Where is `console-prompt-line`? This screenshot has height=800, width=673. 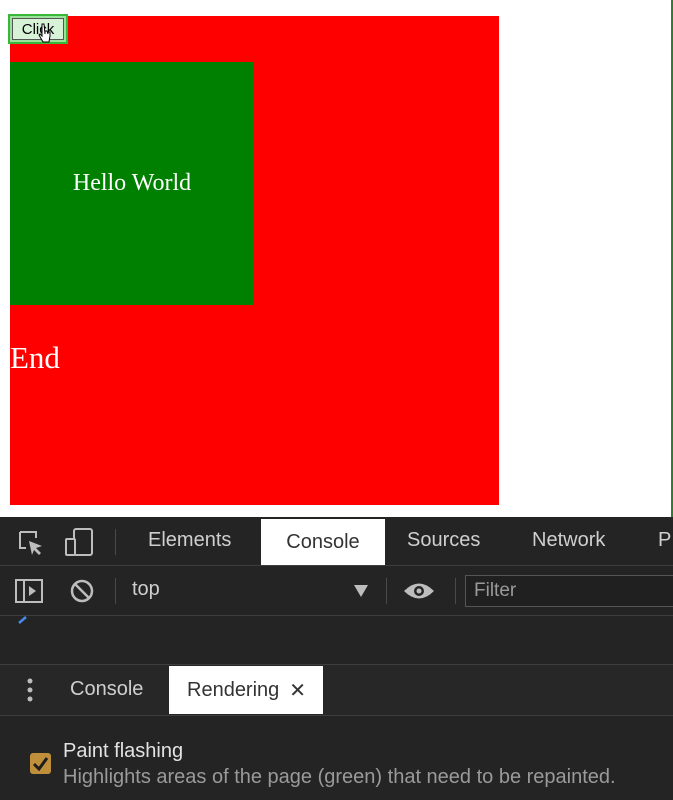
console-prompt-line is located at coordinates (336, 640).